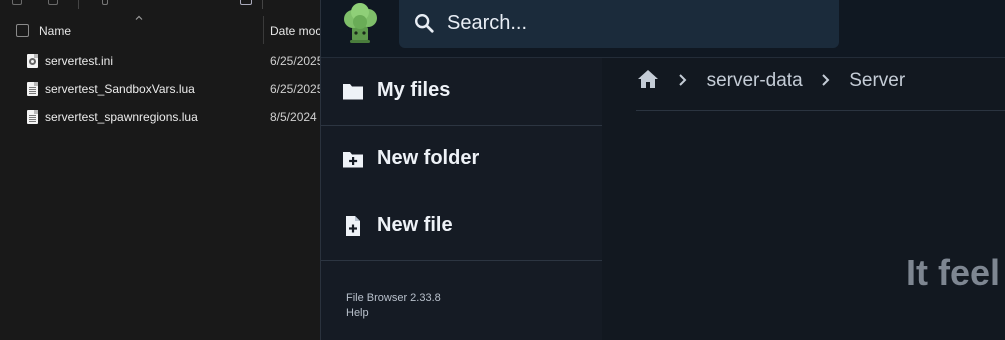 The height and width of the screenshot is (340, 1005). What do you see at coordinates (461, 91) in the screenshot?
I see `sidebar-item-my-files: My files` at bounding box center [461, 91].